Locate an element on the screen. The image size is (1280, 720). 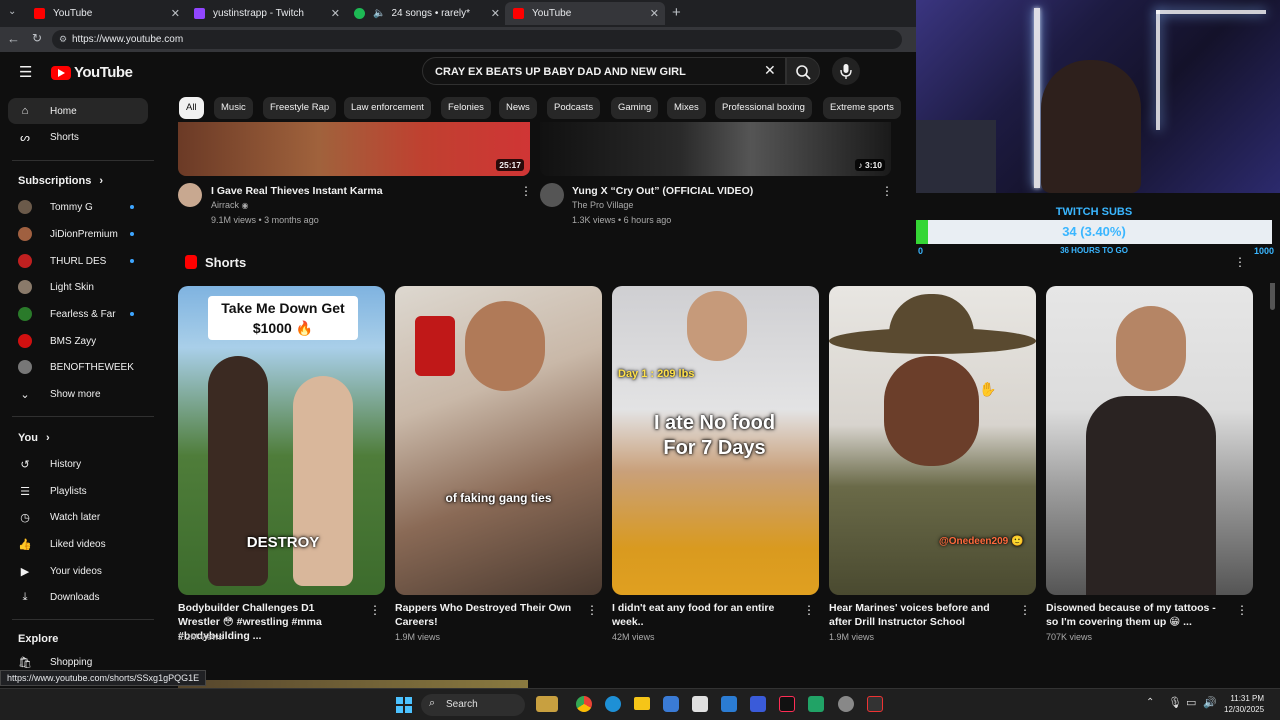
video-title: I Gave Real Thieves Instant Karma is located at coordinates (361, 191).